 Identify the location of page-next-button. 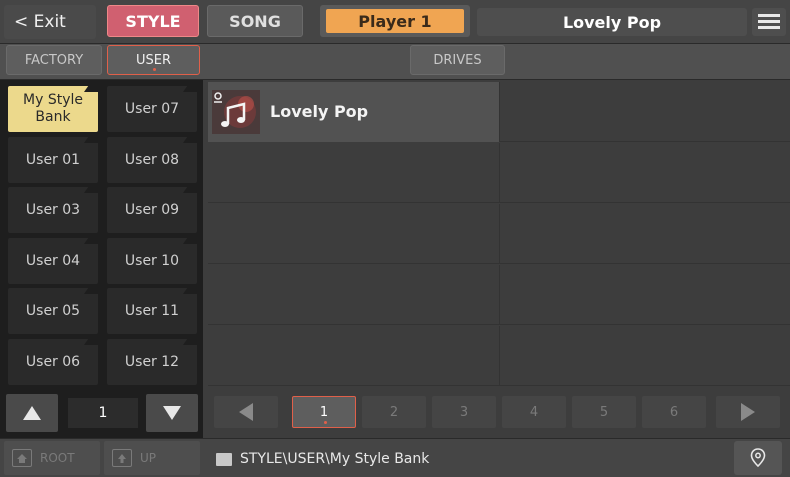
(748, 412).